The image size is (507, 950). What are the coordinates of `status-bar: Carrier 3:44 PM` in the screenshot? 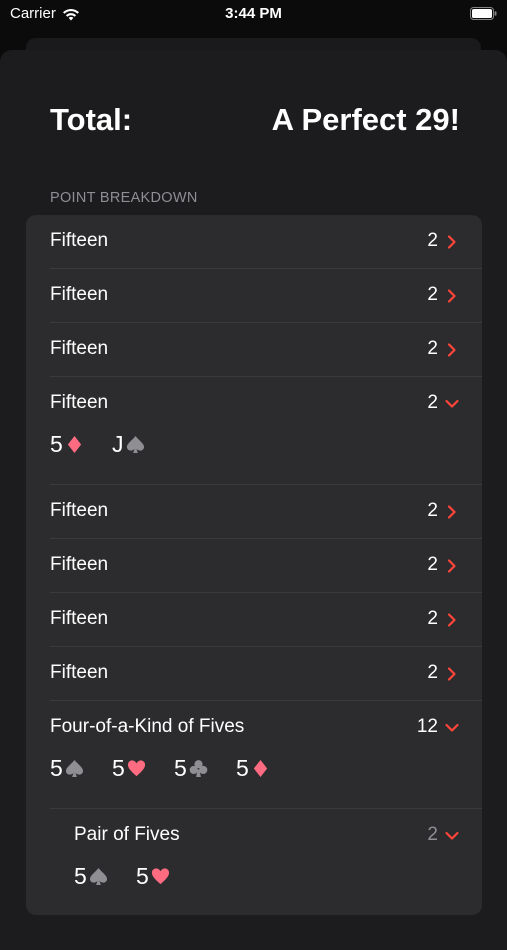 It's located at (253, 15).